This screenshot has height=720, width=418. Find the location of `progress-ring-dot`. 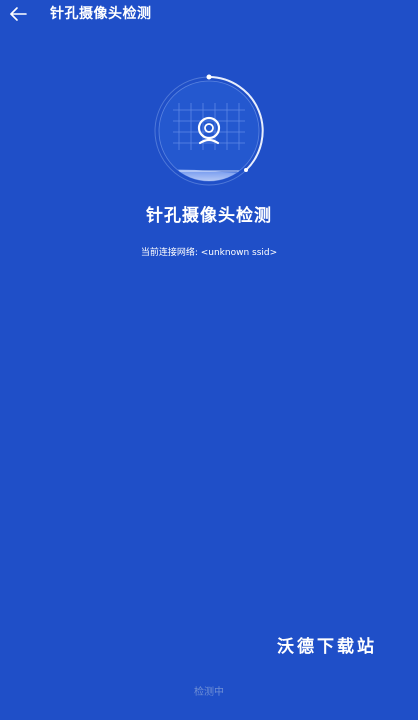

progress-ring-dot is located at coordinates (209, 77).